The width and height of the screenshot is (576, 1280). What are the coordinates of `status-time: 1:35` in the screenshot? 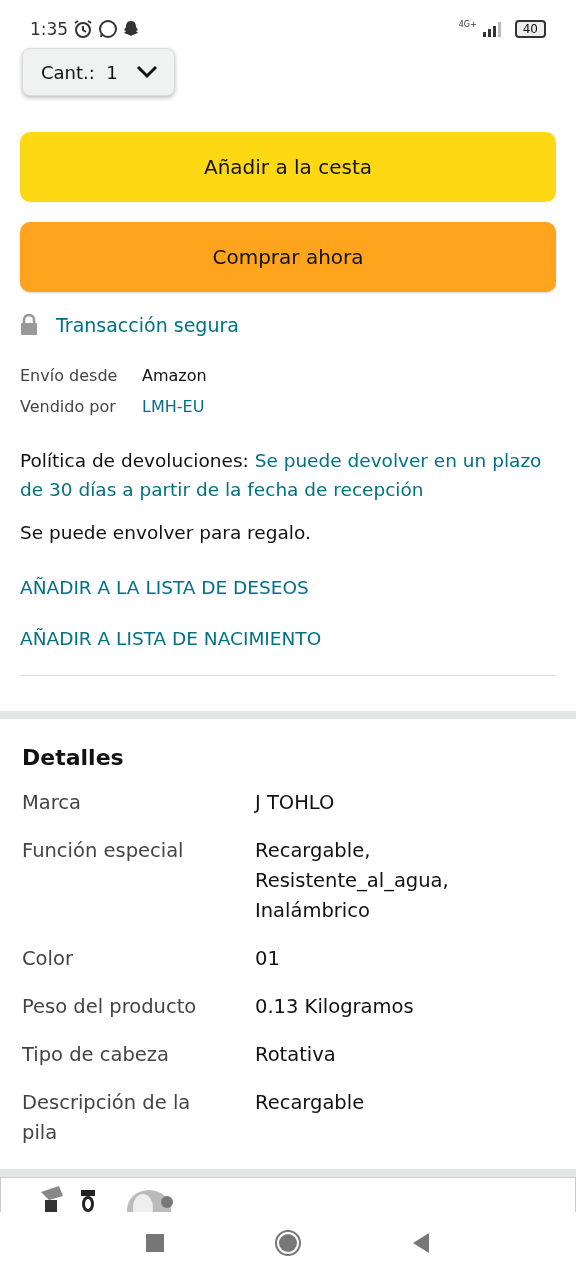 It's located at (49, 29).